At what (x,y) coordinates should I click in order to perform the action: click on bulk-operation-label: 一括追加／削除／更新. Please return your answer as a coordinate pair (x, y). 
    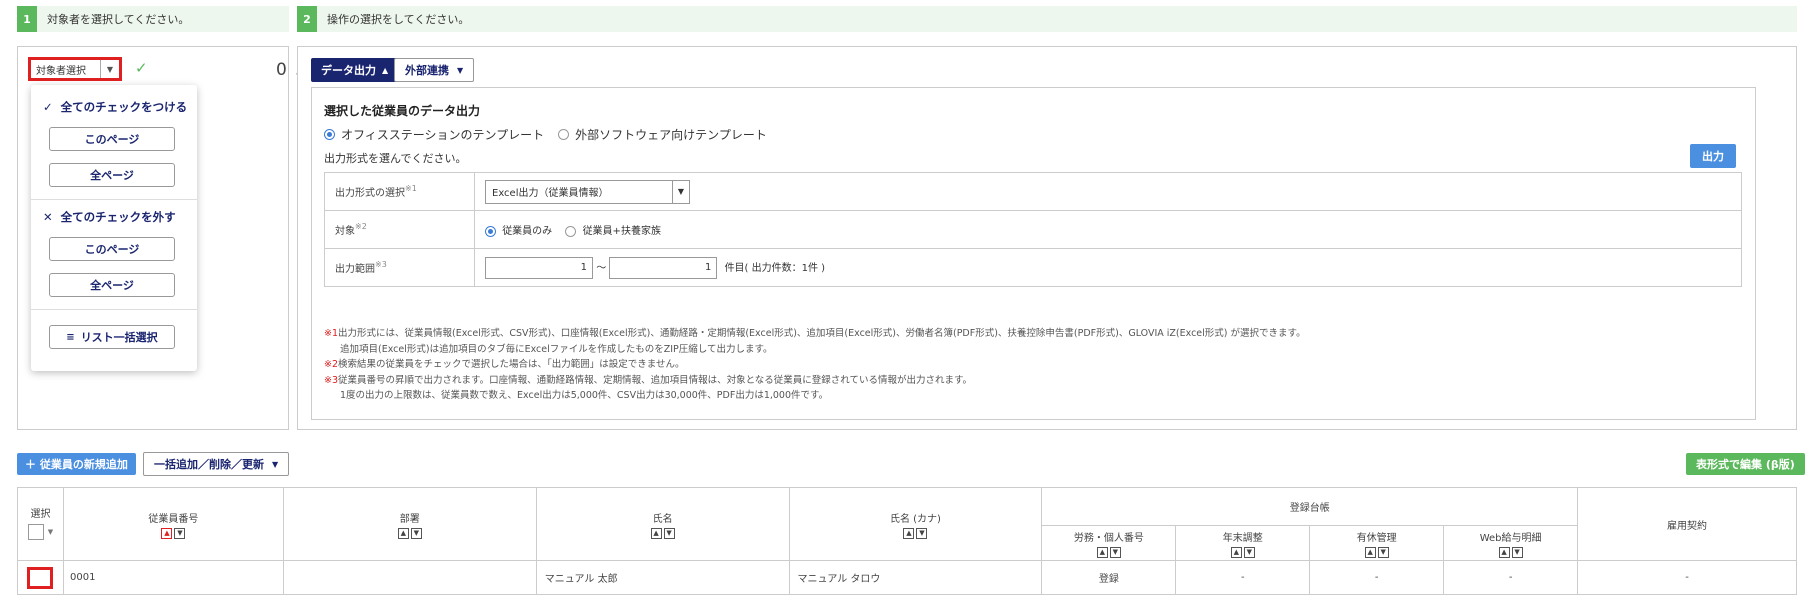
    Looking at the image, I should click on (209, 464).